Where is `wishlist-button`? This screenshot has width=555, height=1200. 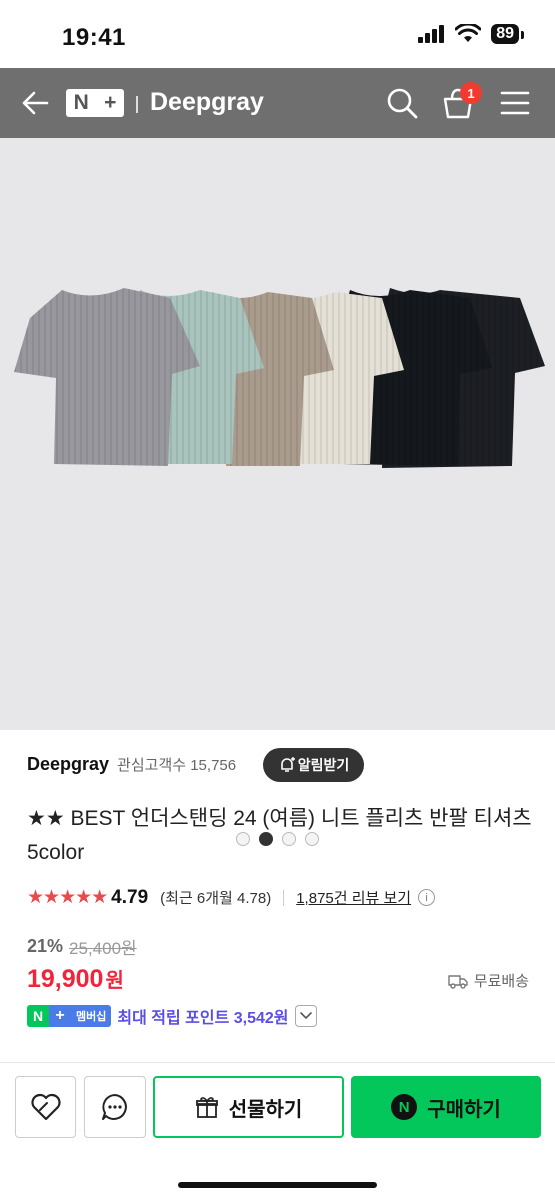
wishlist-button is located at coordinates (45, 1107).